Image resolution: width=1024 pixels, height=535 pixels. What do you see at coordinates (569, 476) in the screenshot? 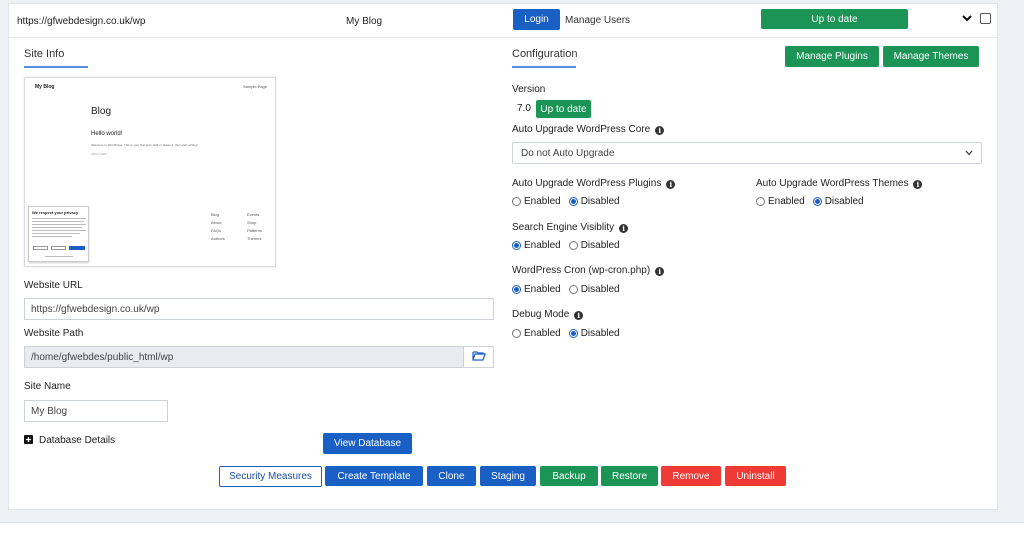
I see `backup-button: Backup` at bounding box center [569, 476].